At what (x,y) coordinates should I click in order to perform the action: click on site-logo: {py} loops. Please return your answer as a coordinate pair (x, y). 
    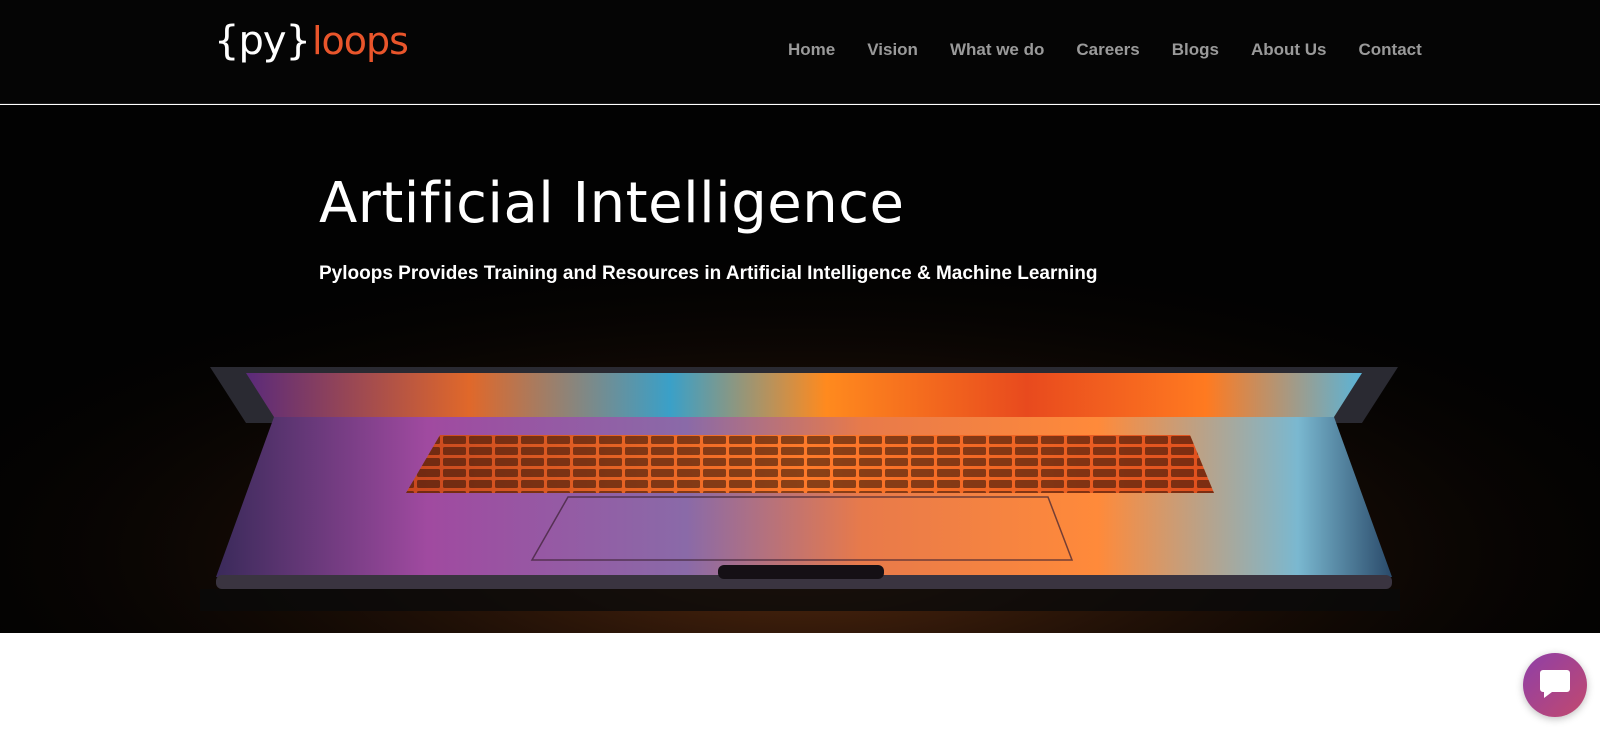
    Looking at the image, I should click on (311, 44).